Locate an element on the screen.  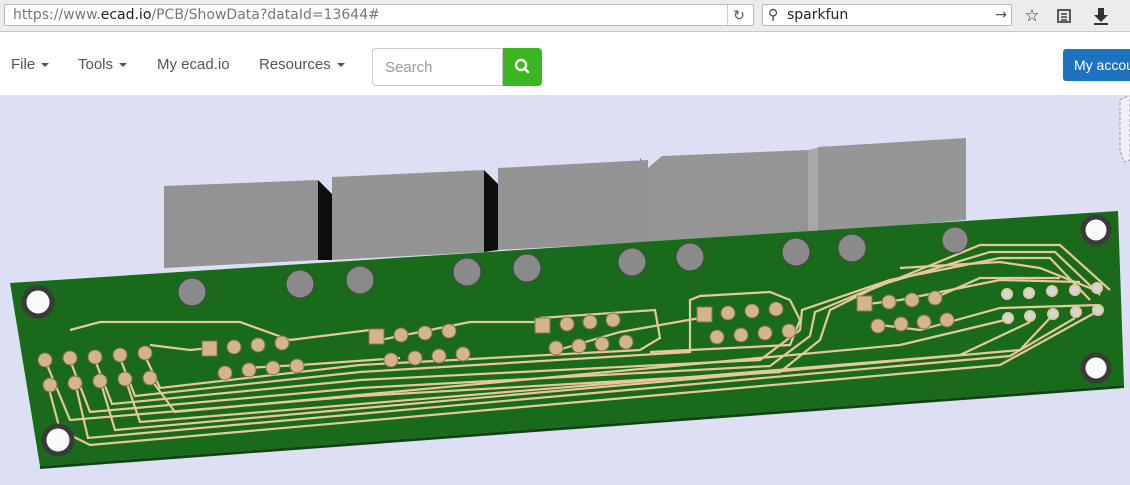
nav-resources-menu: Resources is located at coordinates (302, 64).